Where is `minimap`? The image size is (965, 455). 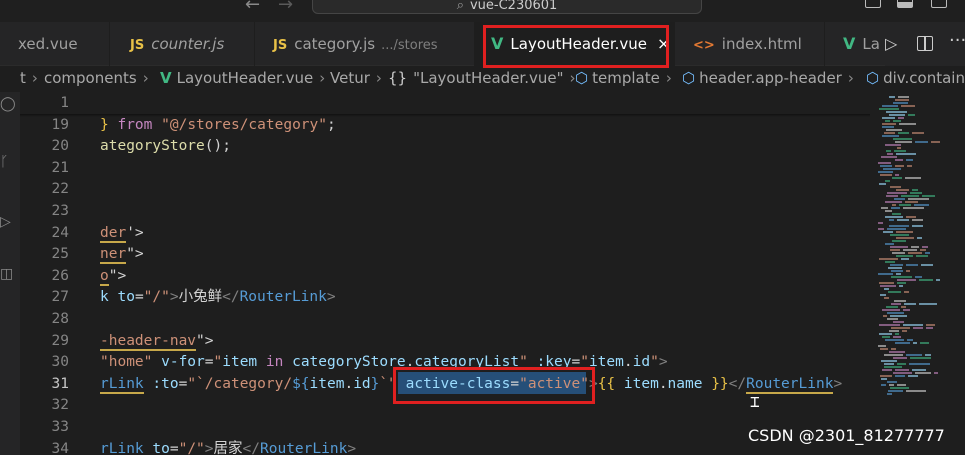 minimap is located at coordinates (917, 273).